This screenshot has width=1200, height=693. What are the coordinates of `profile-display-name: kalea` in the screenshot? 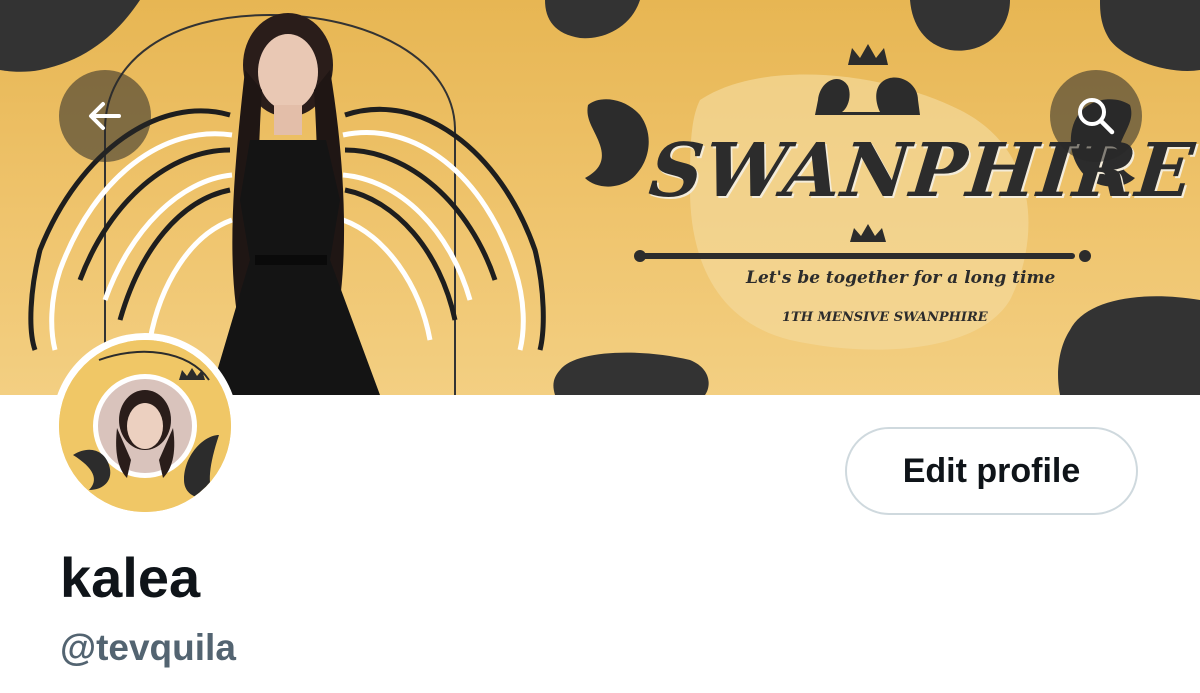 It's located at (130, 577).